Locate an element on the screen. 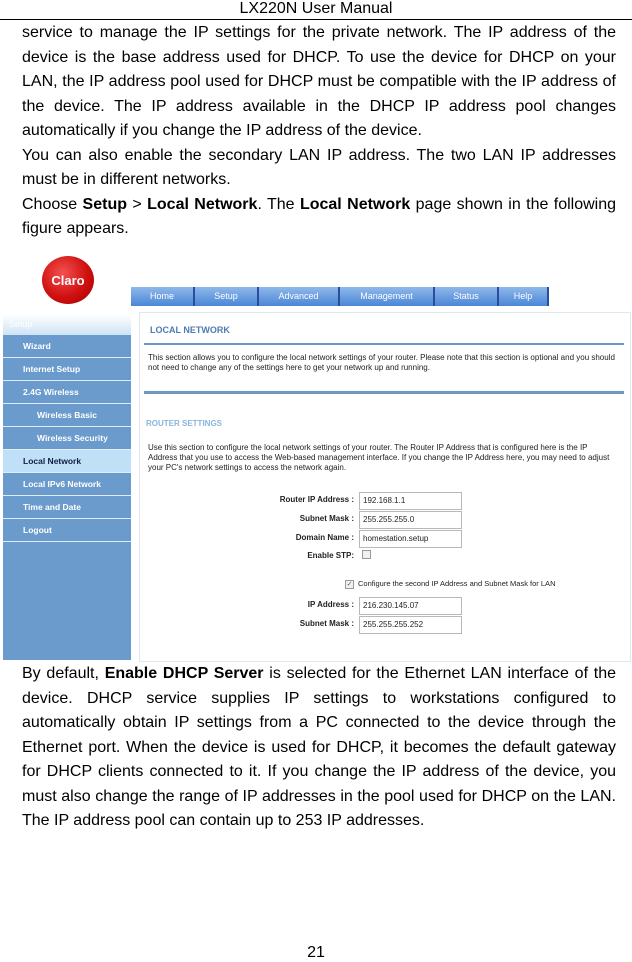 The height and width of the screenshot is (962, 632). claro-logo: Claro is located at coordinates (68, 280).